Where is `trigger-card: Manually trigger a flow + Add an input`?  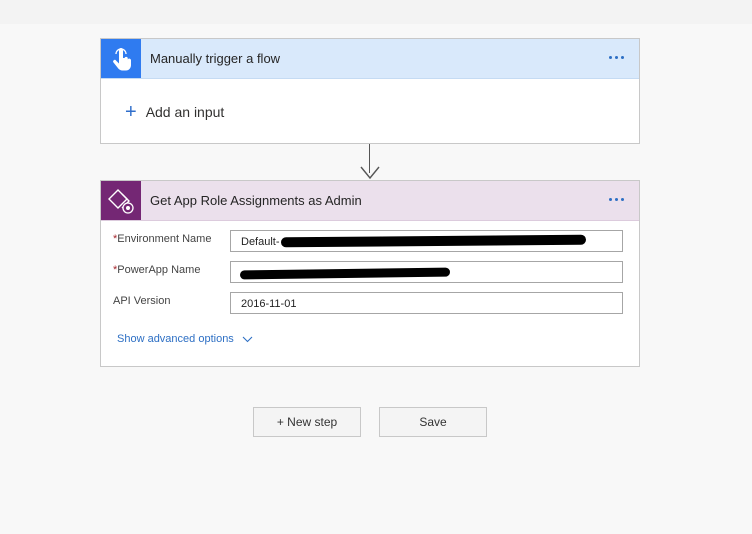
trigger-card: Manually trigger a flow + Add an input is located at coordinates (370, 91).